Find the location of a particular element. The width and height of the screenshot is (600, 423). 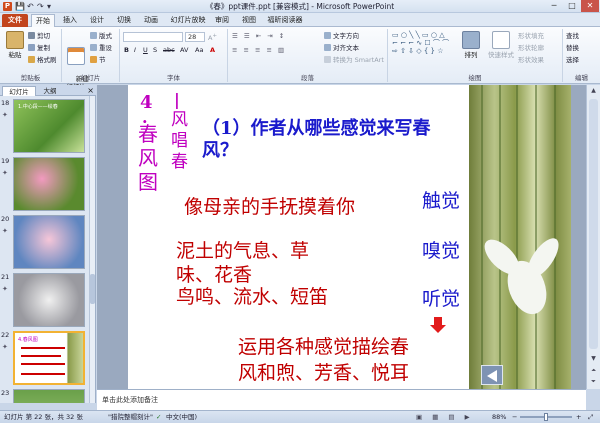

summary-line-2: 风和煦、芳香、悦耳 is located at coordinates (324, 373).